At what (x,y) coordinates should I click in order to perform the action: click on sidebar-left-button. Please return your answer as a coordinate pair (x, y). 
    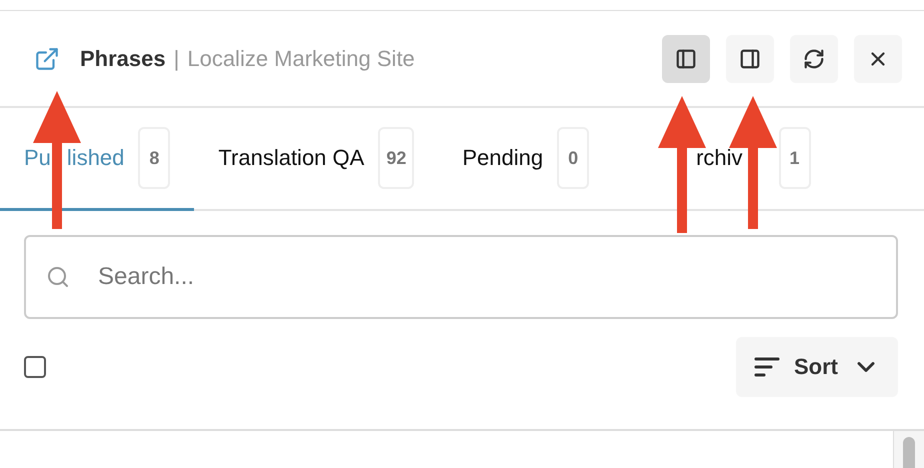
    Looking at the image, I should click on (686, 58).